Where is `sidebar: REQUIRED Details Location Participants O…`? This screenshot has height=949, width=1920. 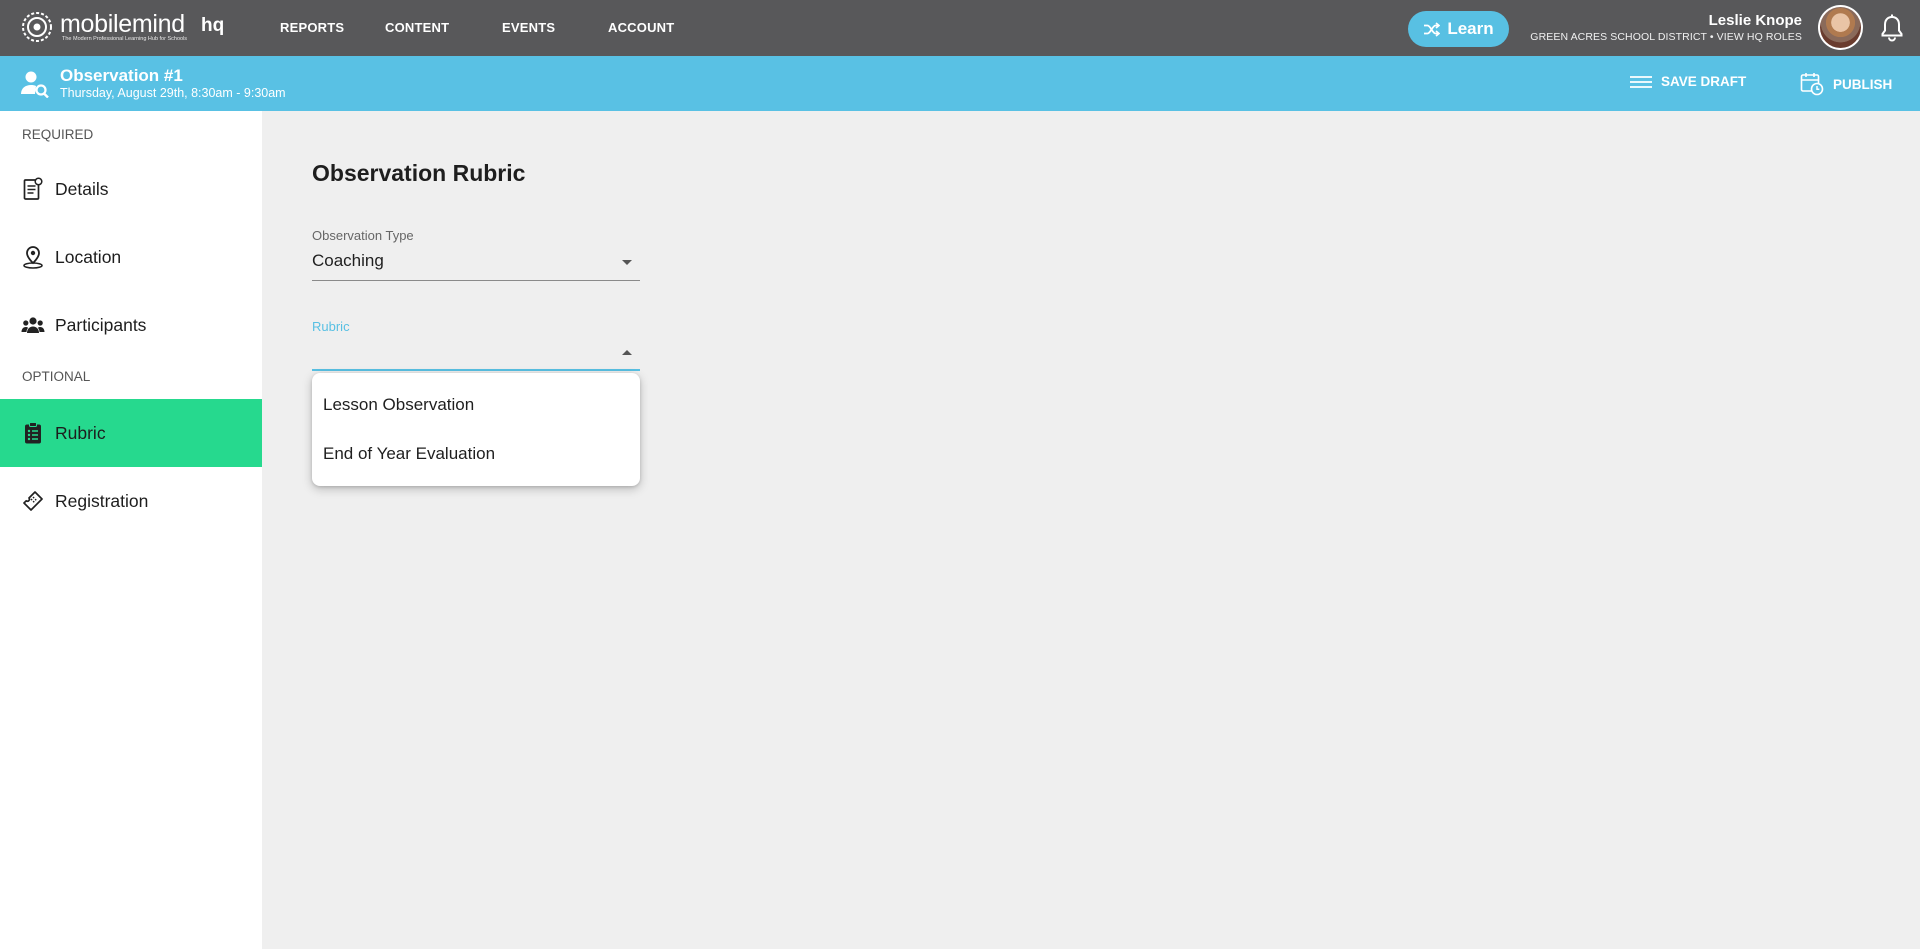
sidebar: REQUIRED Details Location Participants O… is located at coordinates (131, 530).